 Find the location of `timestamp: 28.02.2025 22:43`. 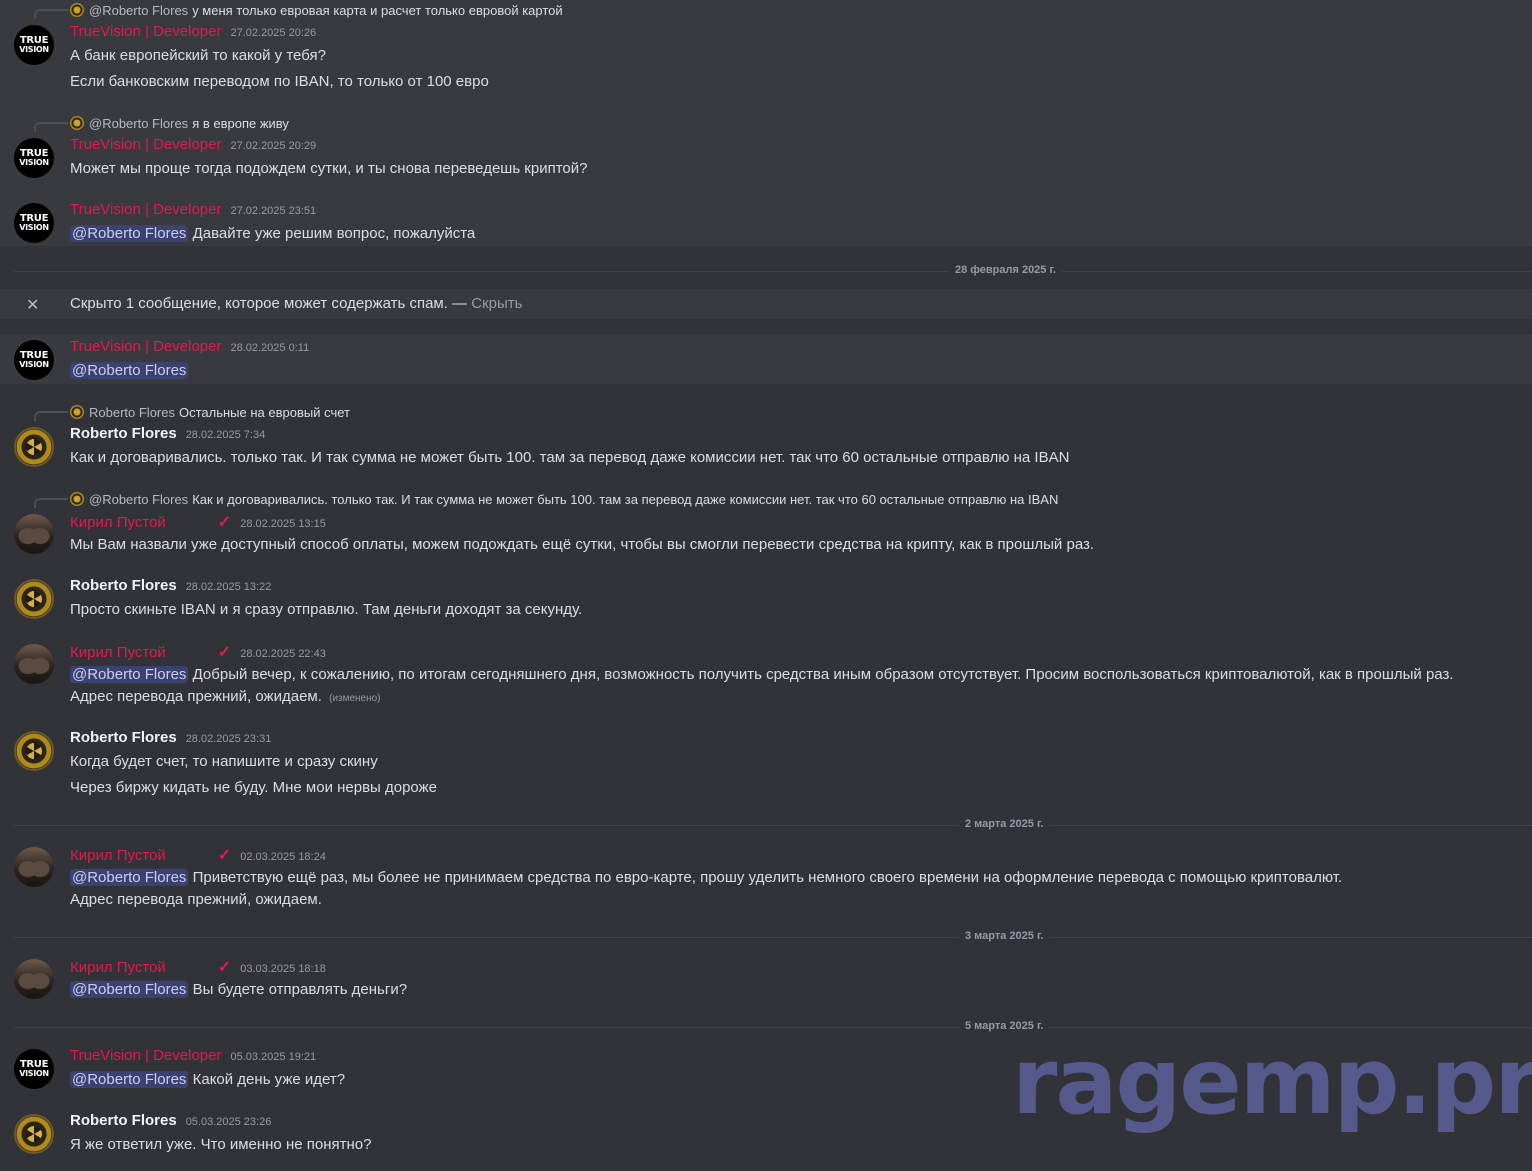

timestamp: 28.02.2025 22:43 is located at coordinates (283, 654).